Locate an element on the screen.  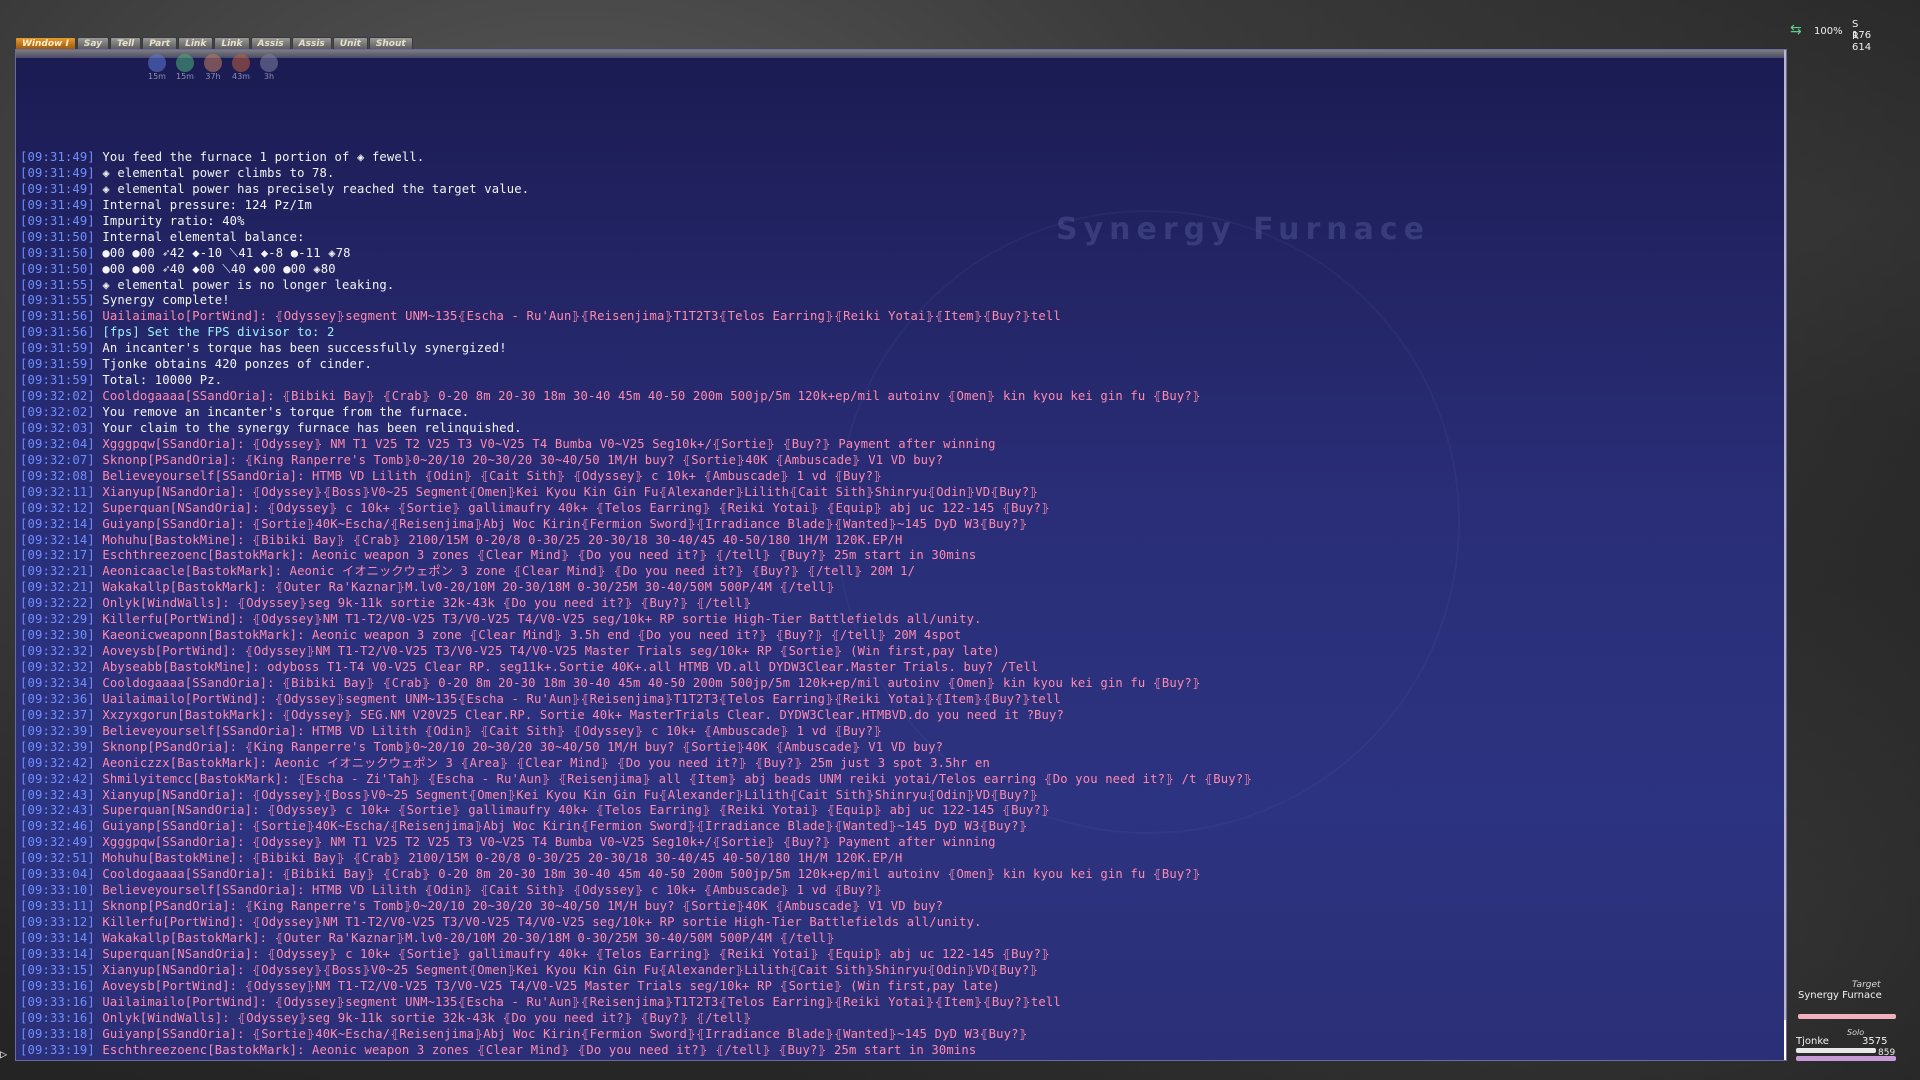
chat-window-header is located at coordinates (901, 54).